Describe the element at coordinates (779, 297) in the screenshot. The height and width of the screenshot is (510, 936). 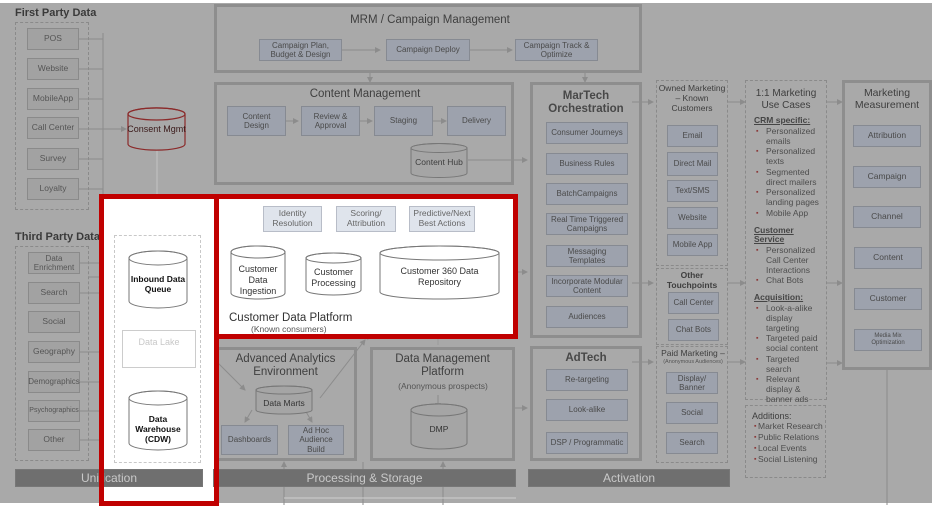
I see `use-case-heading-acquisition: Acquisition:` at that location.